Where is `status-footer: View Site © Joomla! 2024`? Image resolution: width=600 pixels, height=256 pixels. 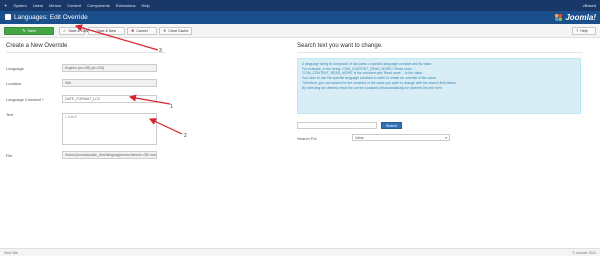
status-footer: View Site © Joomla! 2024 is located at coordinates (300, 252).